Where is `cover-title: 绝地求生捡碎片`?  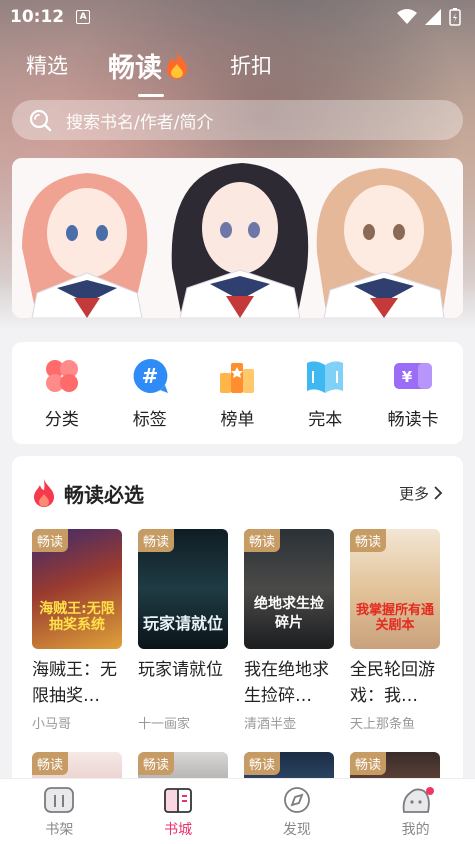
cover-title: 绝地求生捡碎片 is located at coordinates (289, 613).